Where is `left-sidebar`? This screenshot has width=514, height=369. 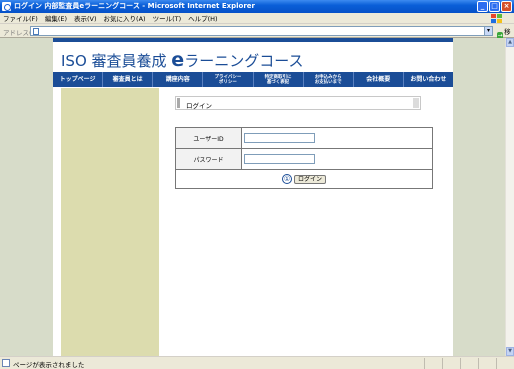
left-sidebar is located at coordinates (110, 222).